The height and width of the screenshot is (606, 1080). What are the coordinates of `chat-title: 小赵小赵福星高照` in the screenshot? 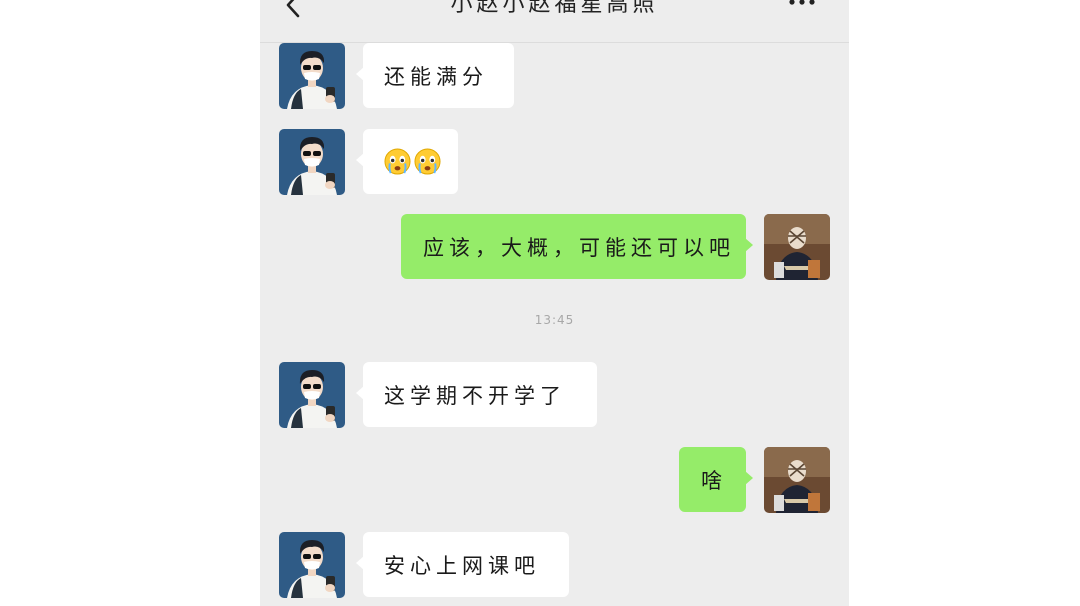 It's located at (554, 8).